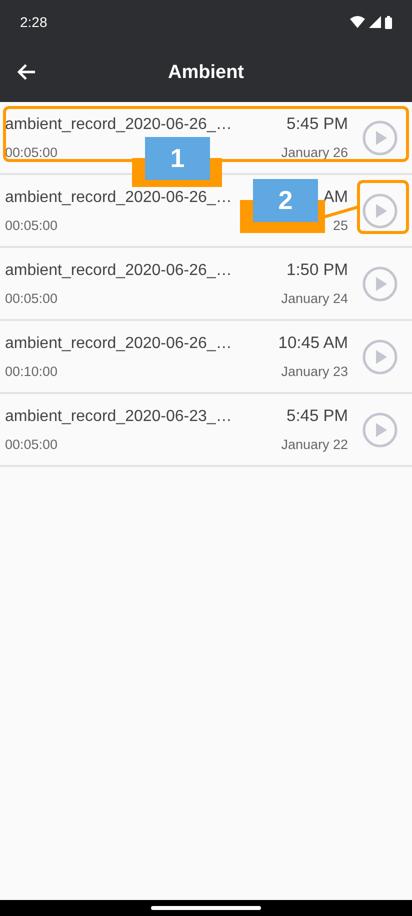 This screenshot has height=916, width=412. I want to click on leader-line, so click(341, 212).